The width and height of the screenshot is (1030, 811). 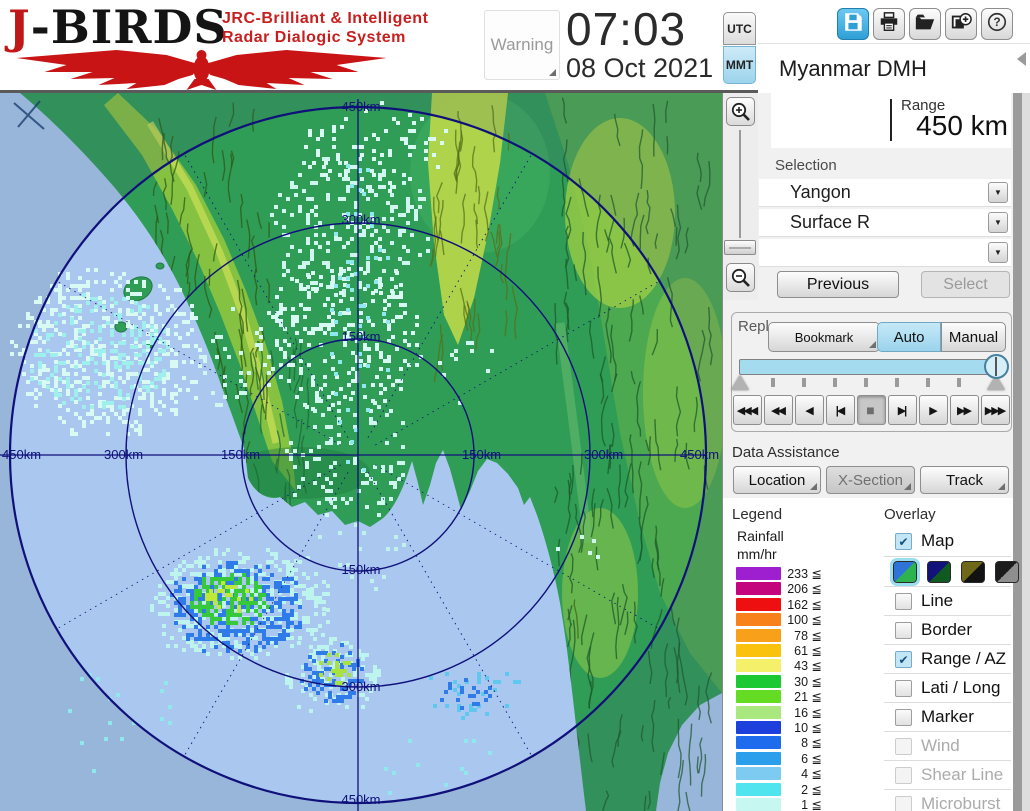 What do you see at coordinates (871, 410) in the screenshot?
I see `stop-button: ■` at bounding box center [871, 410].